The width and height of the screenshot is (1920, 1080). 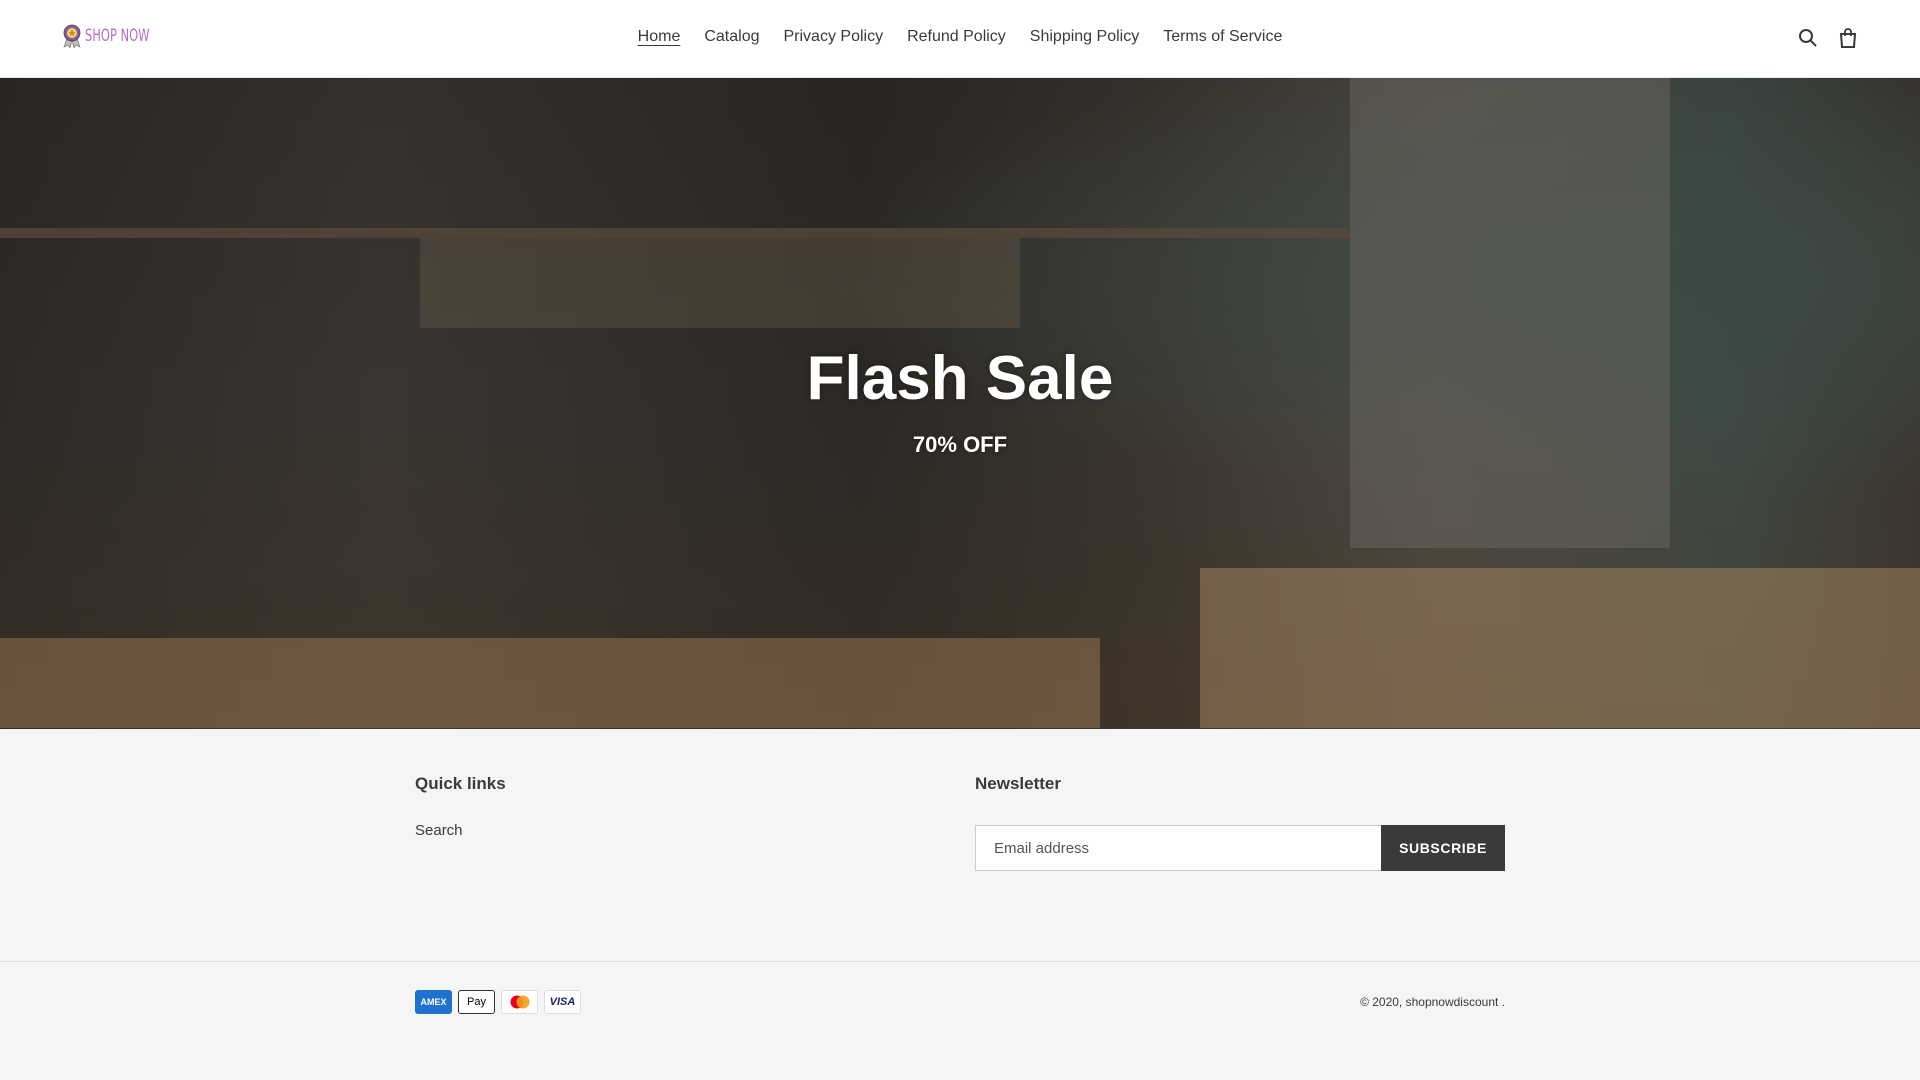 What do you see at coordinates (1808, 38) in the screenshot?
I see `search-icon` at bounding box center [1808, 38].